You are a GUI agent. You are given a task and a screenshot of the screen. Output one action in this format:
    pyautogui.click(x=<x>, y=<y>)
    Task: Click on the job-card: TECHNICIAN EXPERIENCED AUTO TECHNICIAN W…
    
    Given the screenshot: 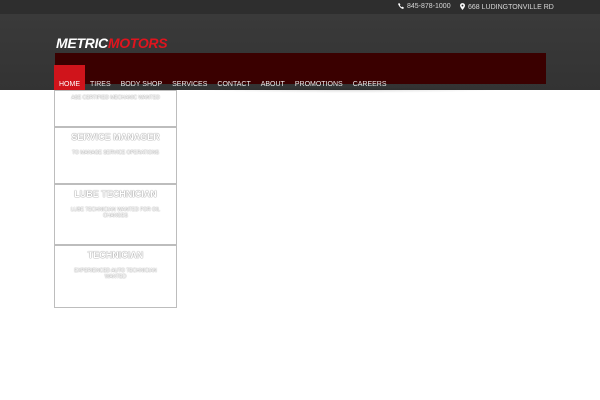 What is the action you would take?
    pyautogui.click(x=115, y=276)
    